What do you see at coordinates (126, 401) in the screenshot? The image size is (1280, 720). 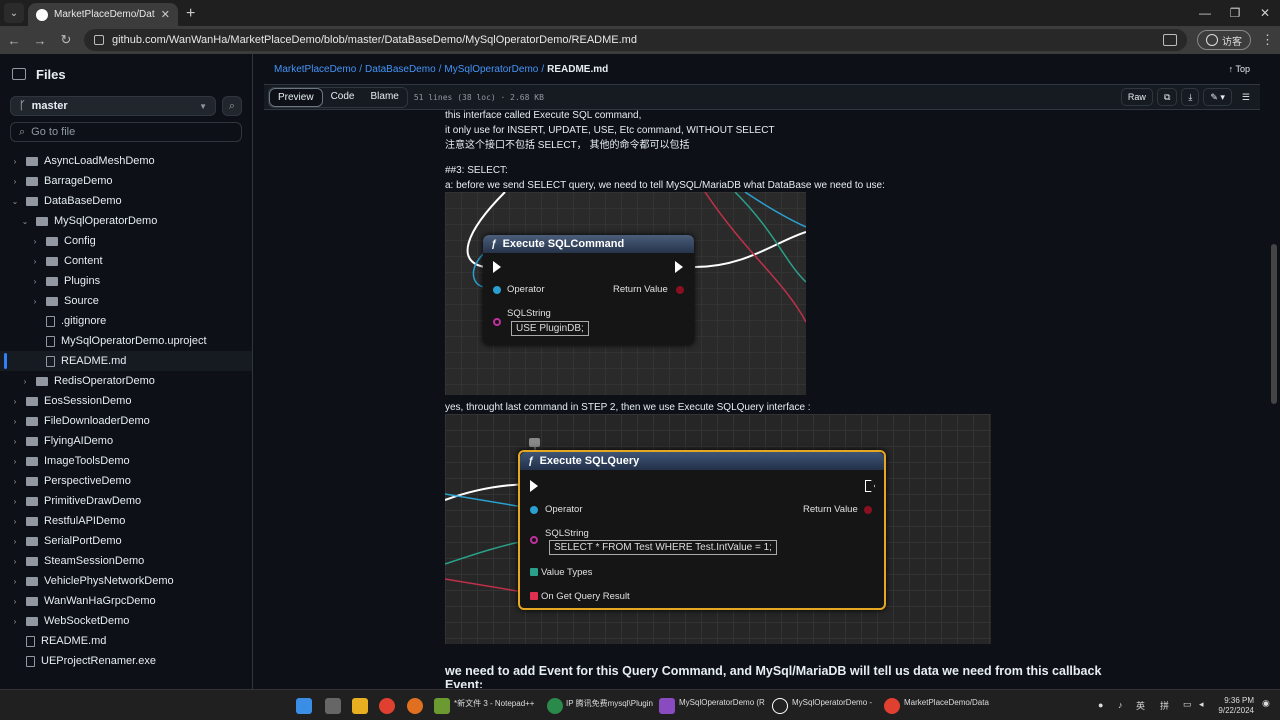 I see `sidebar-item: › EosSessionDemo` at bounding box center [126, 401].